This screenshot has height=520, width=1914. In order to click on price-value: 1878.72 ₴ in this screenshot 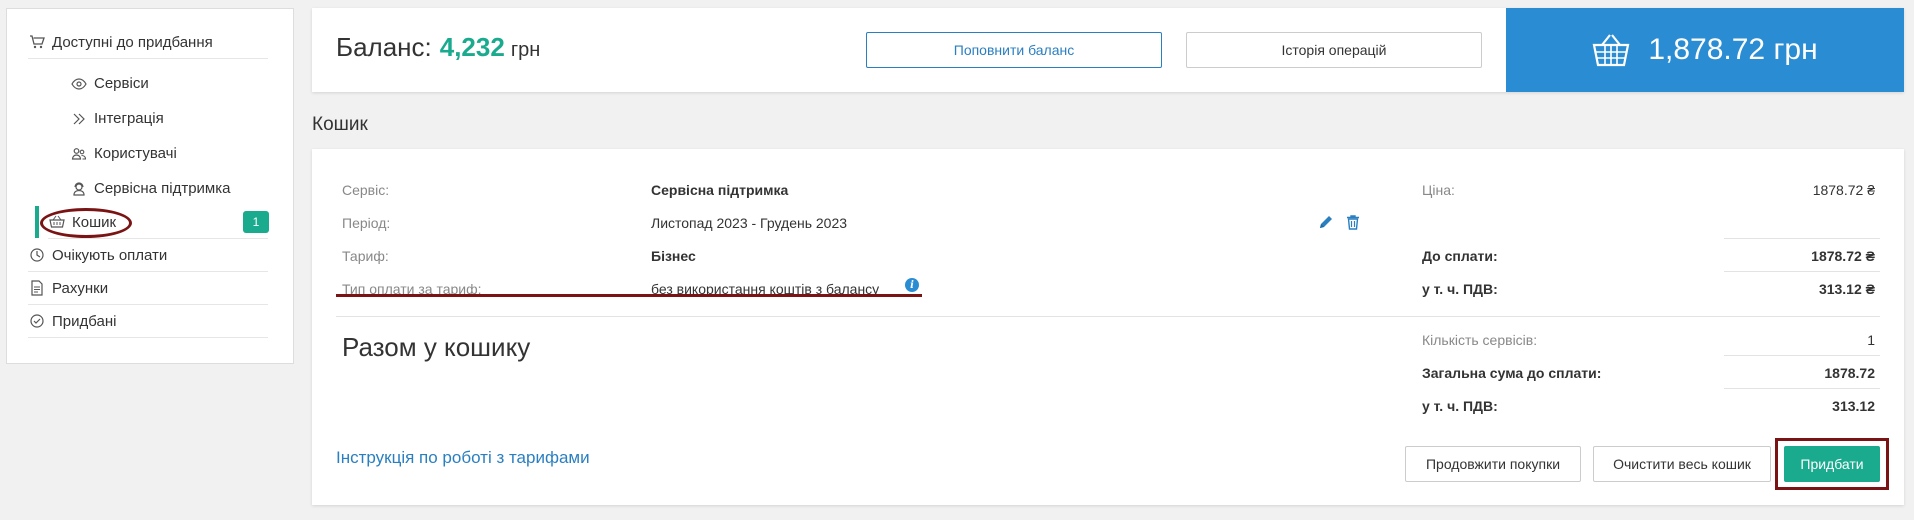, I will do `click(1843, 190)`.